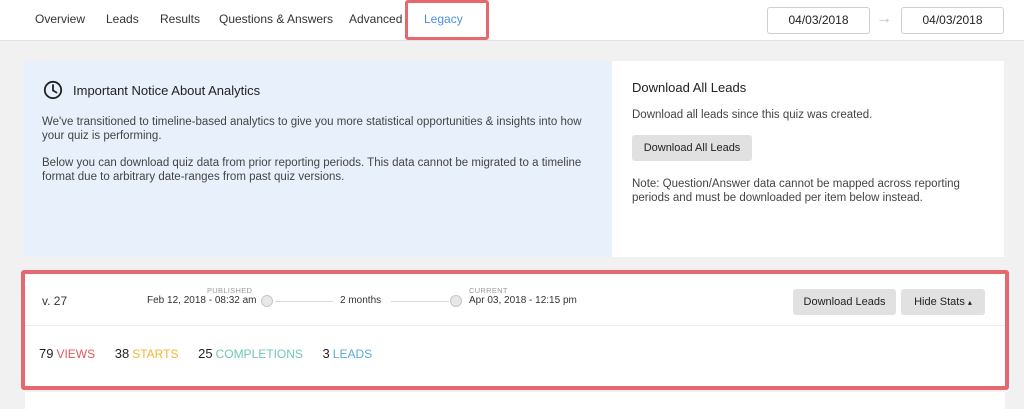 This screenshot has height=409, width=1024. What do you see at coordinates (60, 19) in the screenshot?
I see `tab-overview: Overview` at bounding box center [60, 19].